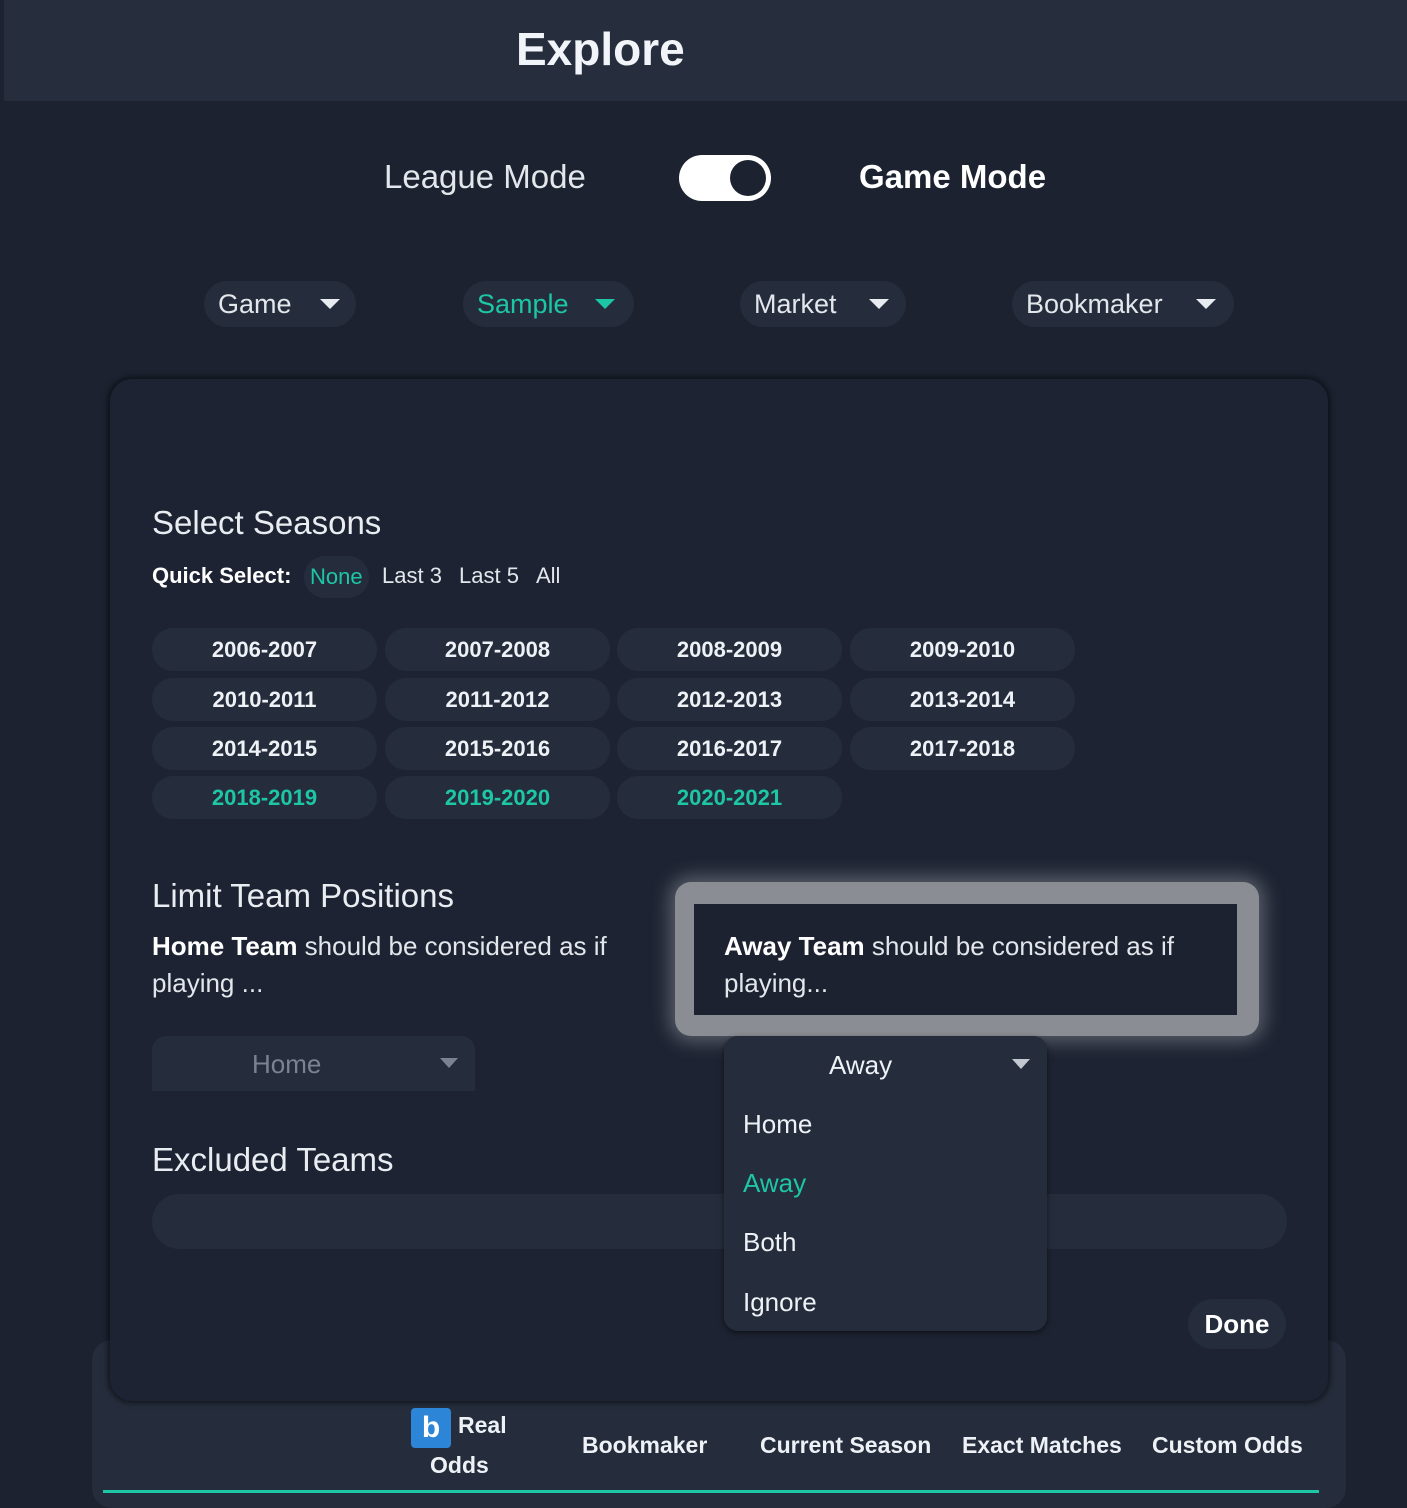  I want to click on home-position-select: Home, so click(313, 1063).